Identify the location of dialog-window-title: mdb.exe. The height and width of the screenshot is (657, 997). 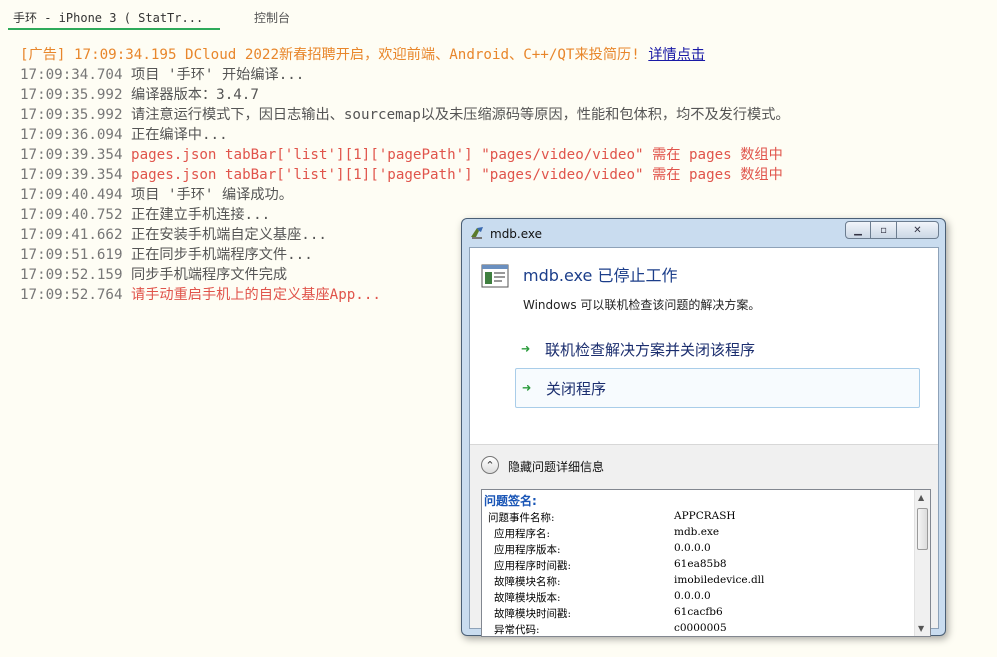
(516, 234).